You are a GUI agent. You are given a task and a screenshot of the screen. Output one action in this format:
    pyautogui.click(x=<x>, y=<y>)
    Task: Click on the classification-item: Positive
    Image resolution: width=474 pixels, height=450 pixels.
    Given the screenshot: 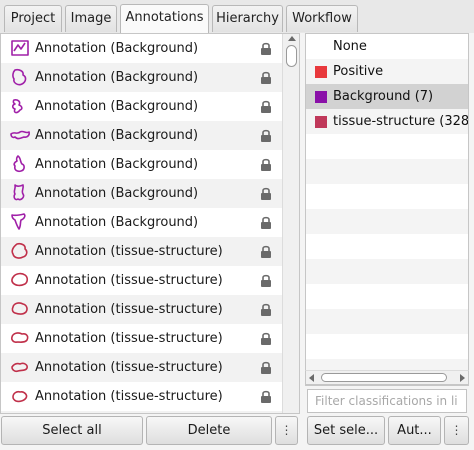 What is the action you would take?
    pyautogui.click(x=387, y=71)
    